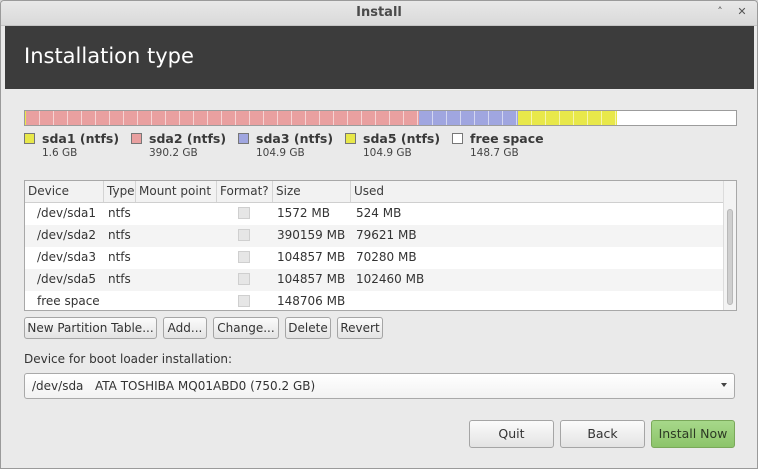 Image resolution: width=758 pixels, height=469 pixels. What do you see at coordinates (360, 328) in the screenshot?
I see `revert-button: Revert` at bounding box center [360, 328].